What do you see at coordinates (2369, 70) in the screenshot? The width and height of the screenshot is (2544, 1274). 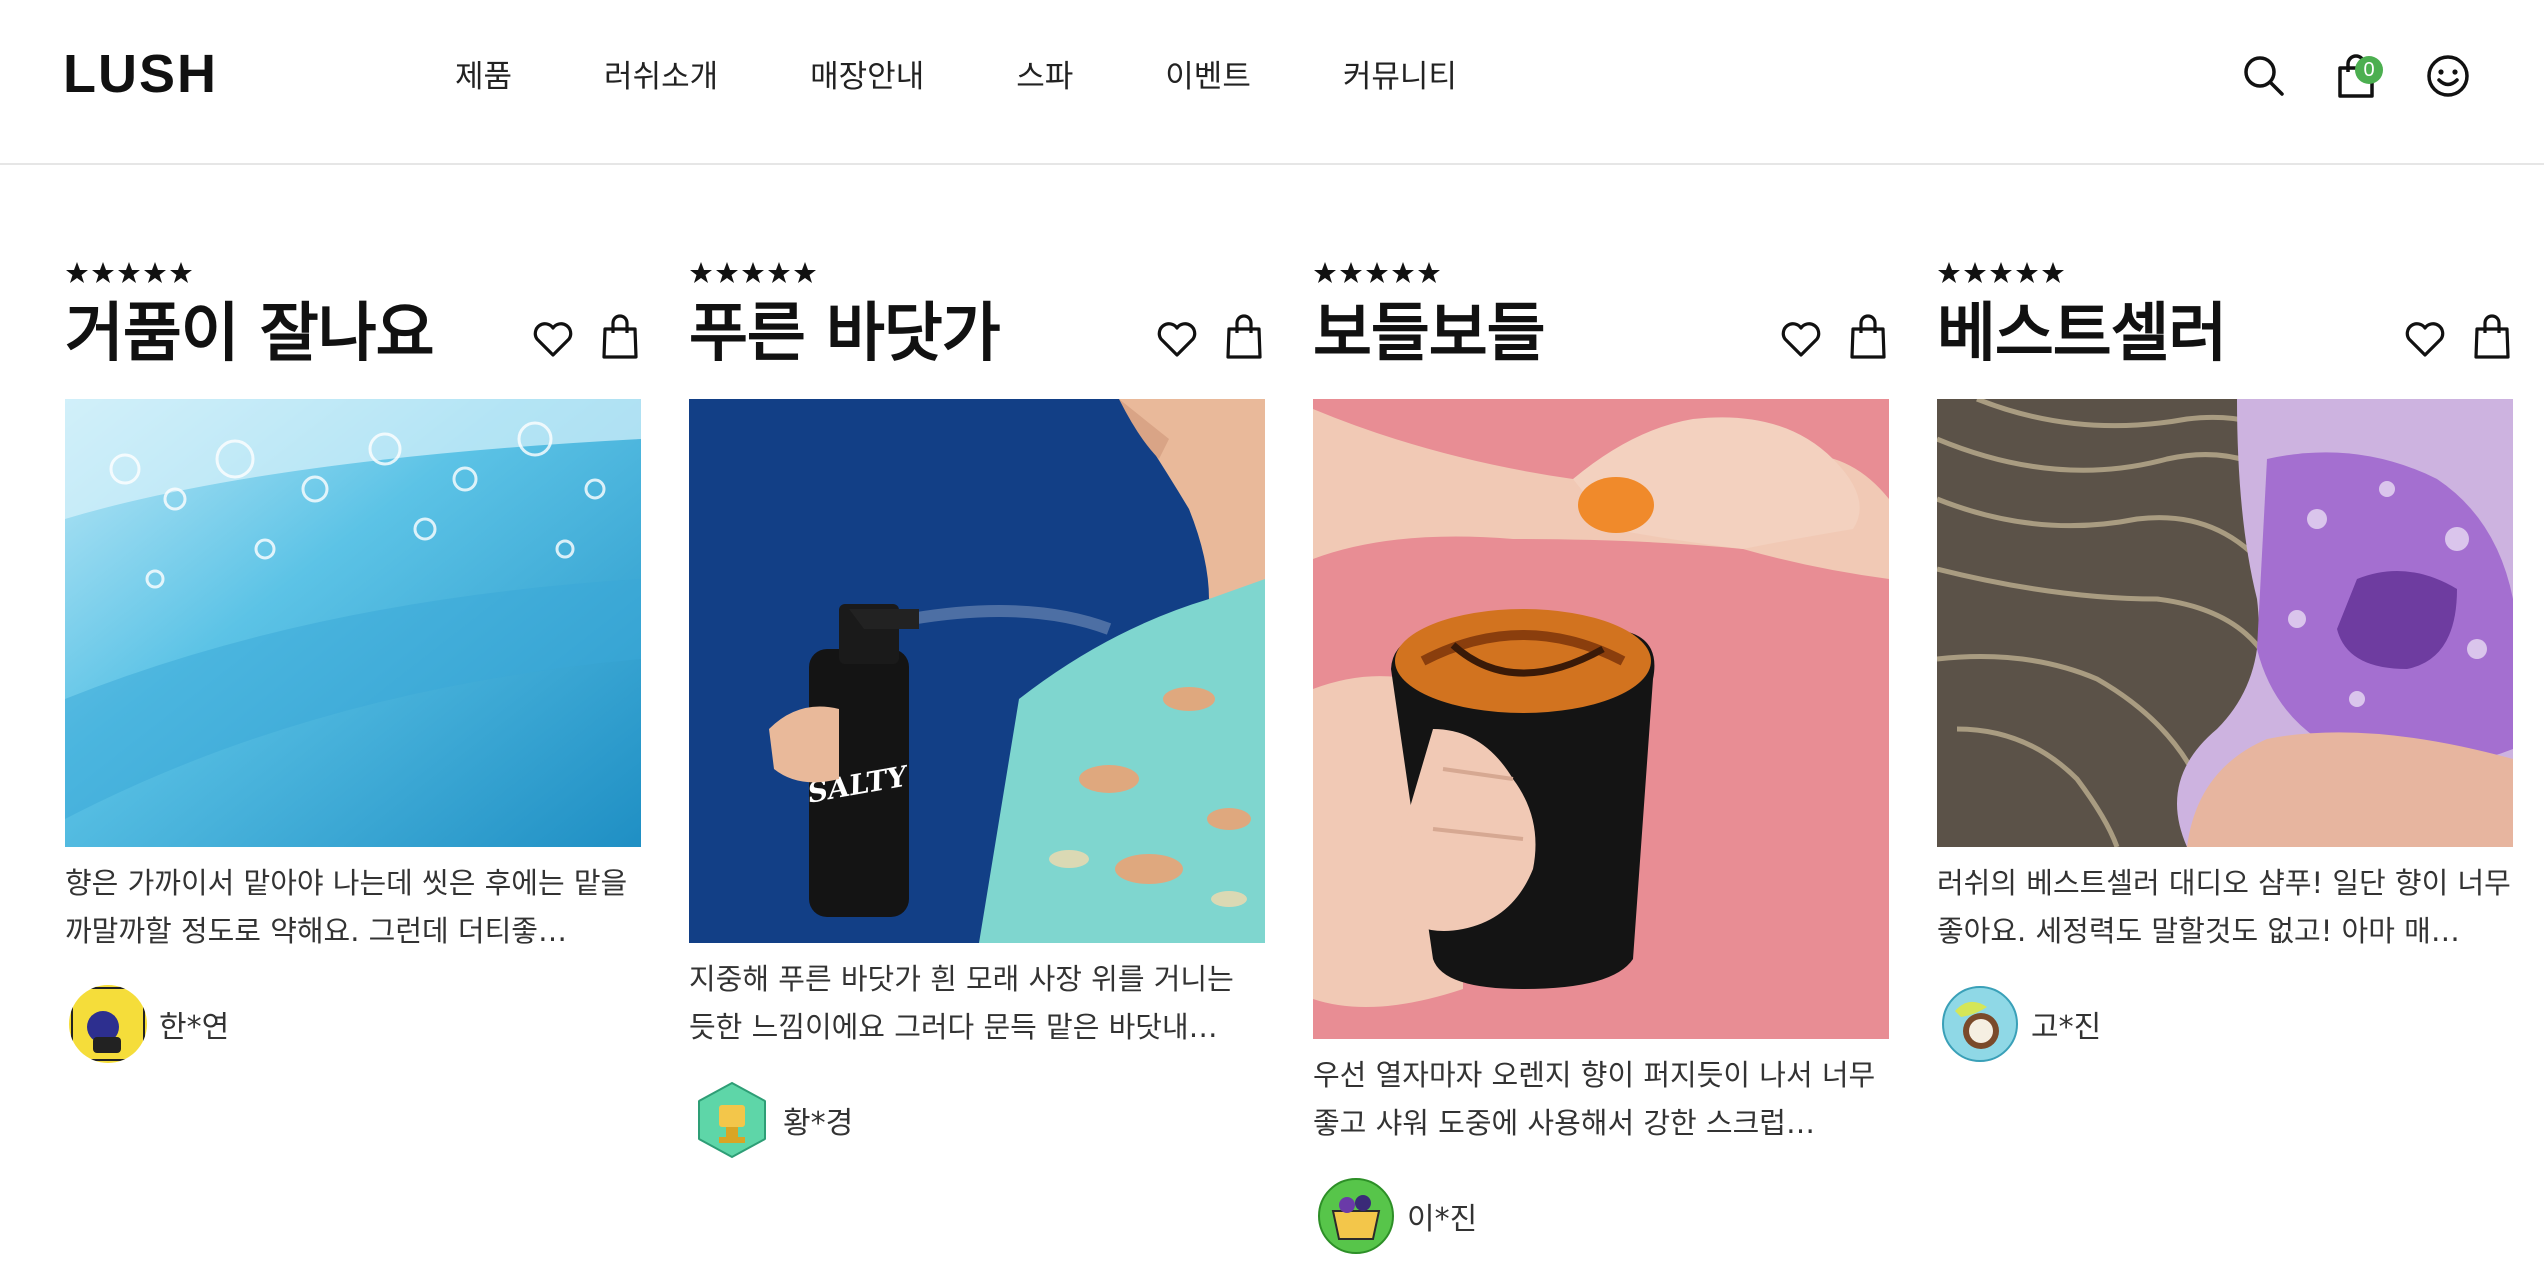 I see `cart-count-badge: 0` at bounding box center [2369, 70].